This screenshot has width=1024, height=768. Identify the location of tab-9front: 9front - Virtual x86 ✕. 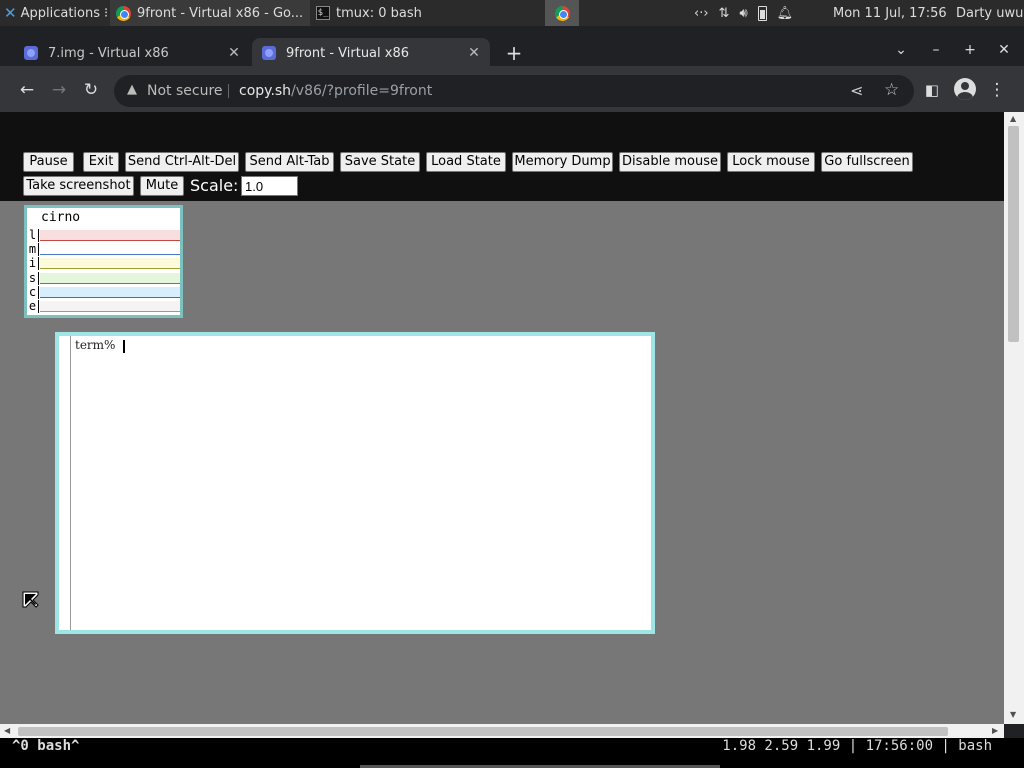
(371, 53).